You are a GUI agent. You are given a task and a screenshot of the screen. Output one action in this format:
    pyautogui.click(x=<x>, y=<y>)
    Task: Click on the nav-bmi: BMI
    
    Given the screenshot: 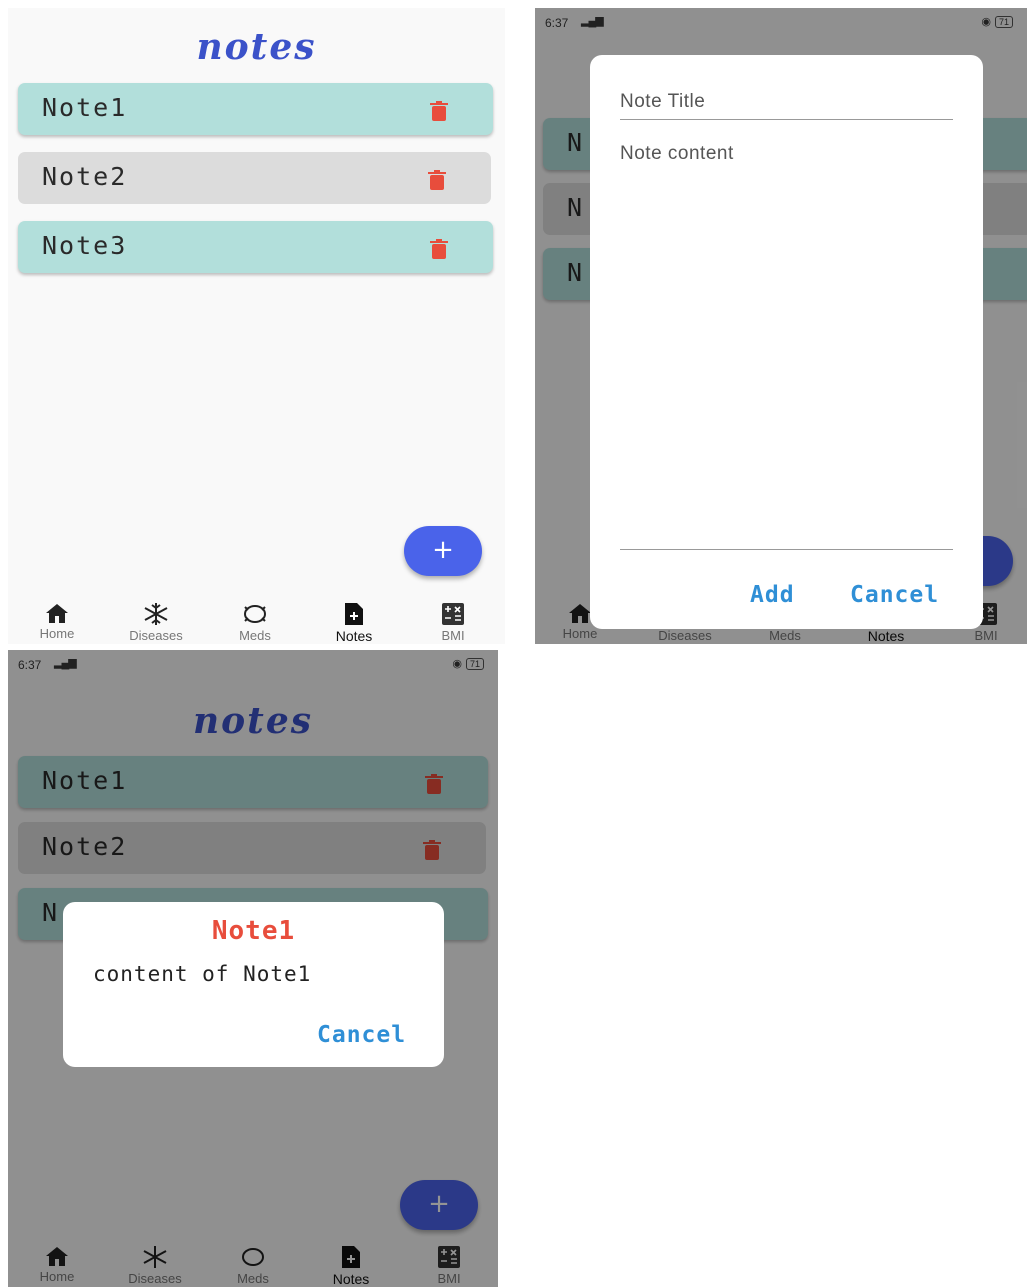 What is the action you would take?
    pyautogui.click(x=453, y=619)
    